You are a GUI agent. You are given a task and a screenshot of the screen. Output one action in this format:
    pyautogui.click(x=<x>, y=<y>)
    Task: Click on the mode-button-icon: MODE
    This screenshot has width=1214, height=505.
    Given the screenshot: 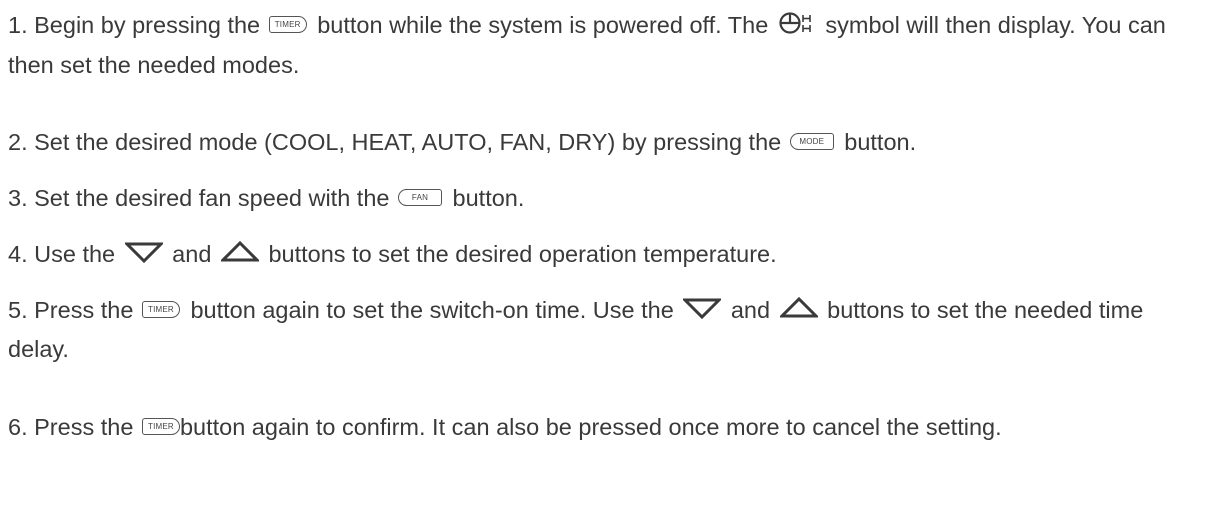 What is the action you would take?
    pyautogui.click(x=811, y=141)
    